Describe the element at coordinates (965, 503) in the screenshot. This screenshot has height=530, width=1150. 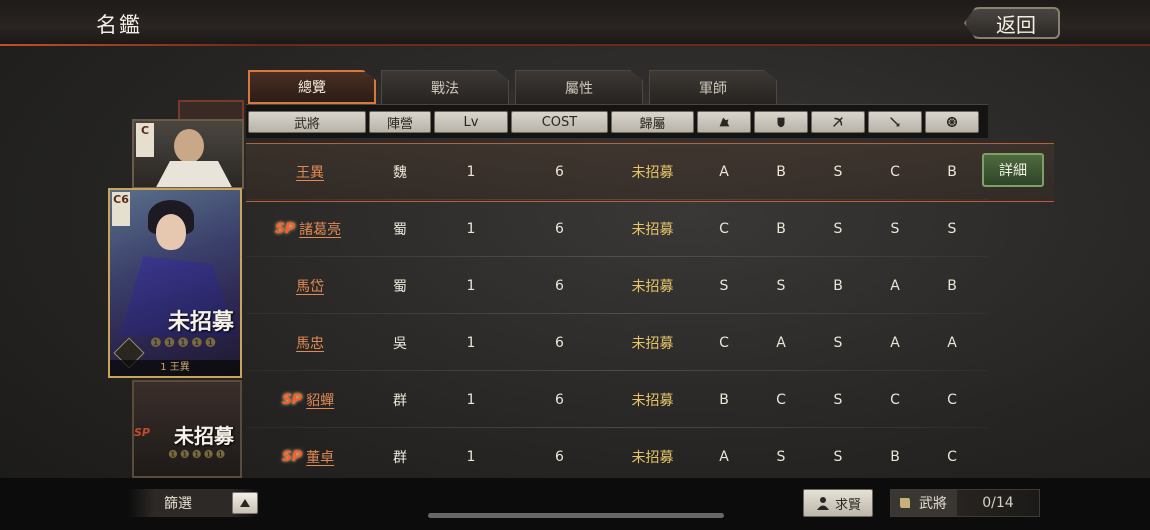
I see `general-count-panel: 武將 0/14` at that location.